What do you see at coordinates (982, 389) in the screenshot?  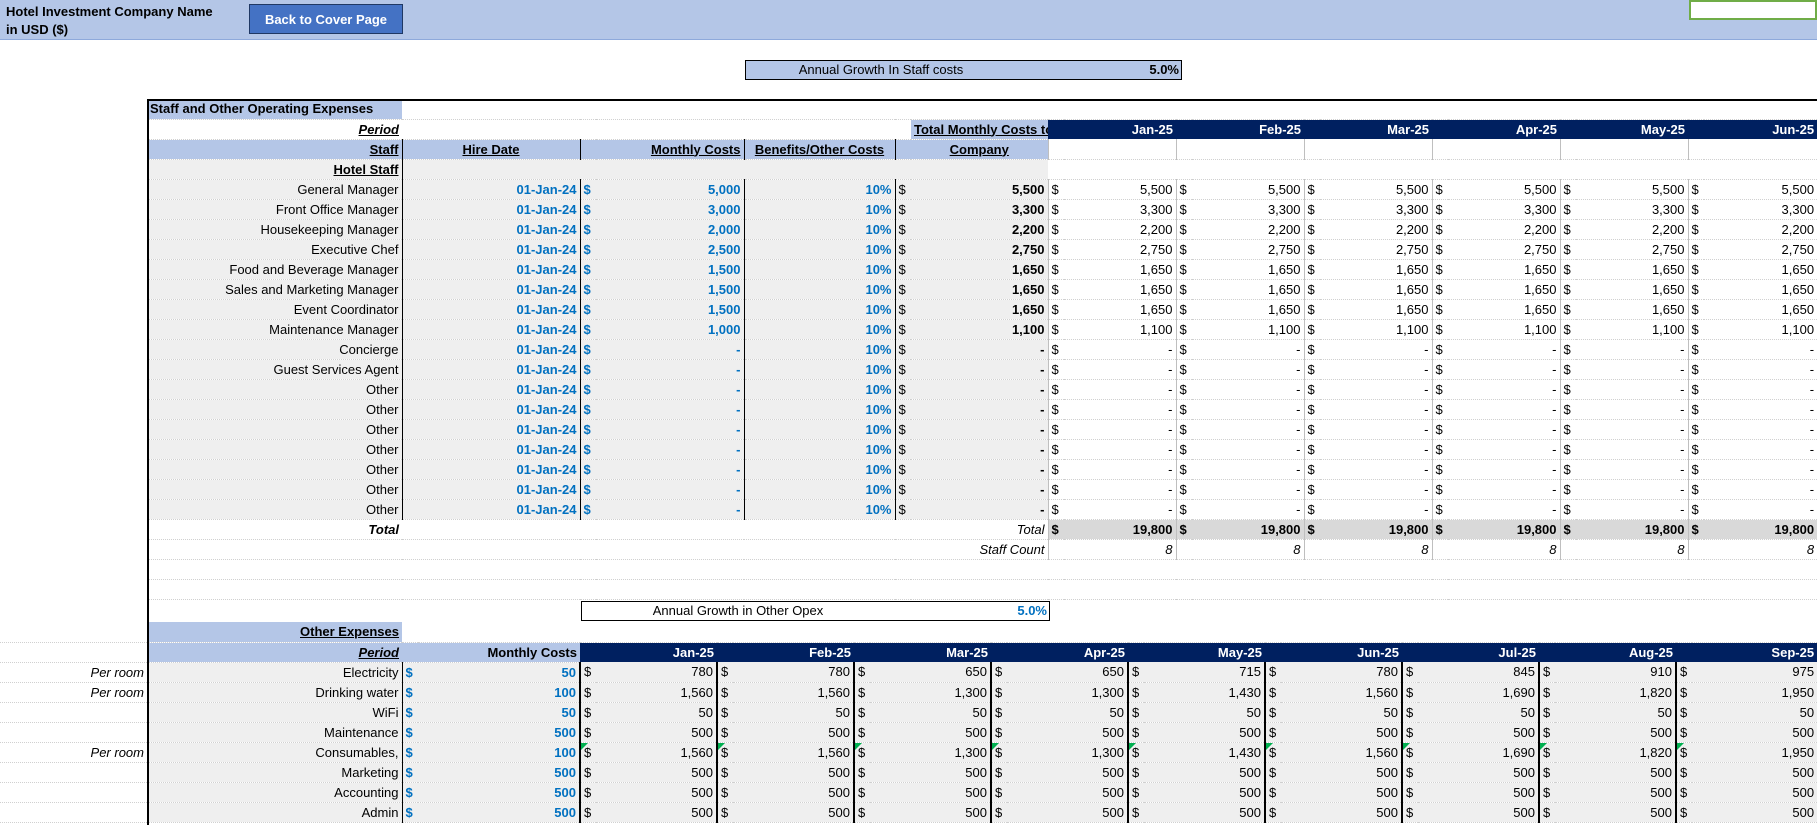 I see `table-row: Other 01-Jan-24 $ -10% $ - $ - $ - $ - $ - $ - $ -` at bounding box center [982, 389].